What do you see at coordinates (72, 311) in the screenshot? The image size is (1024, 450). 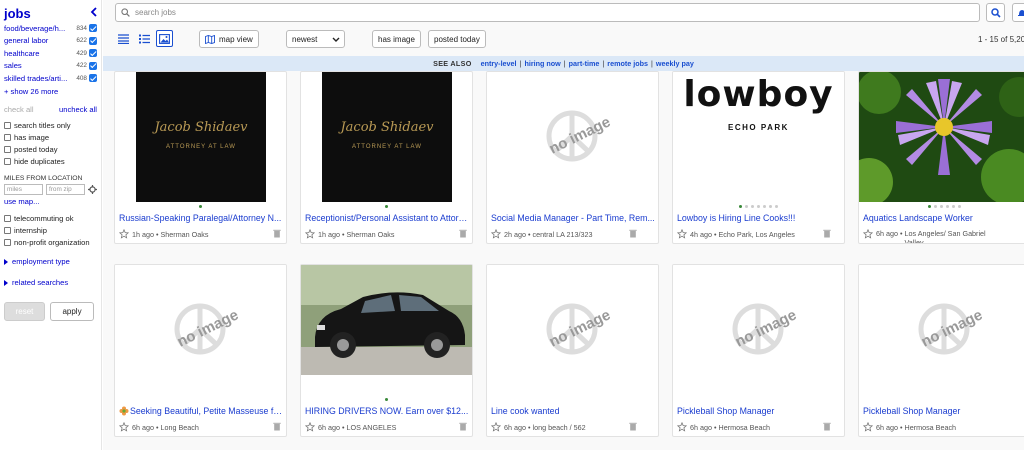 I see `apply-button: apply` at bounding box center [72, 311].